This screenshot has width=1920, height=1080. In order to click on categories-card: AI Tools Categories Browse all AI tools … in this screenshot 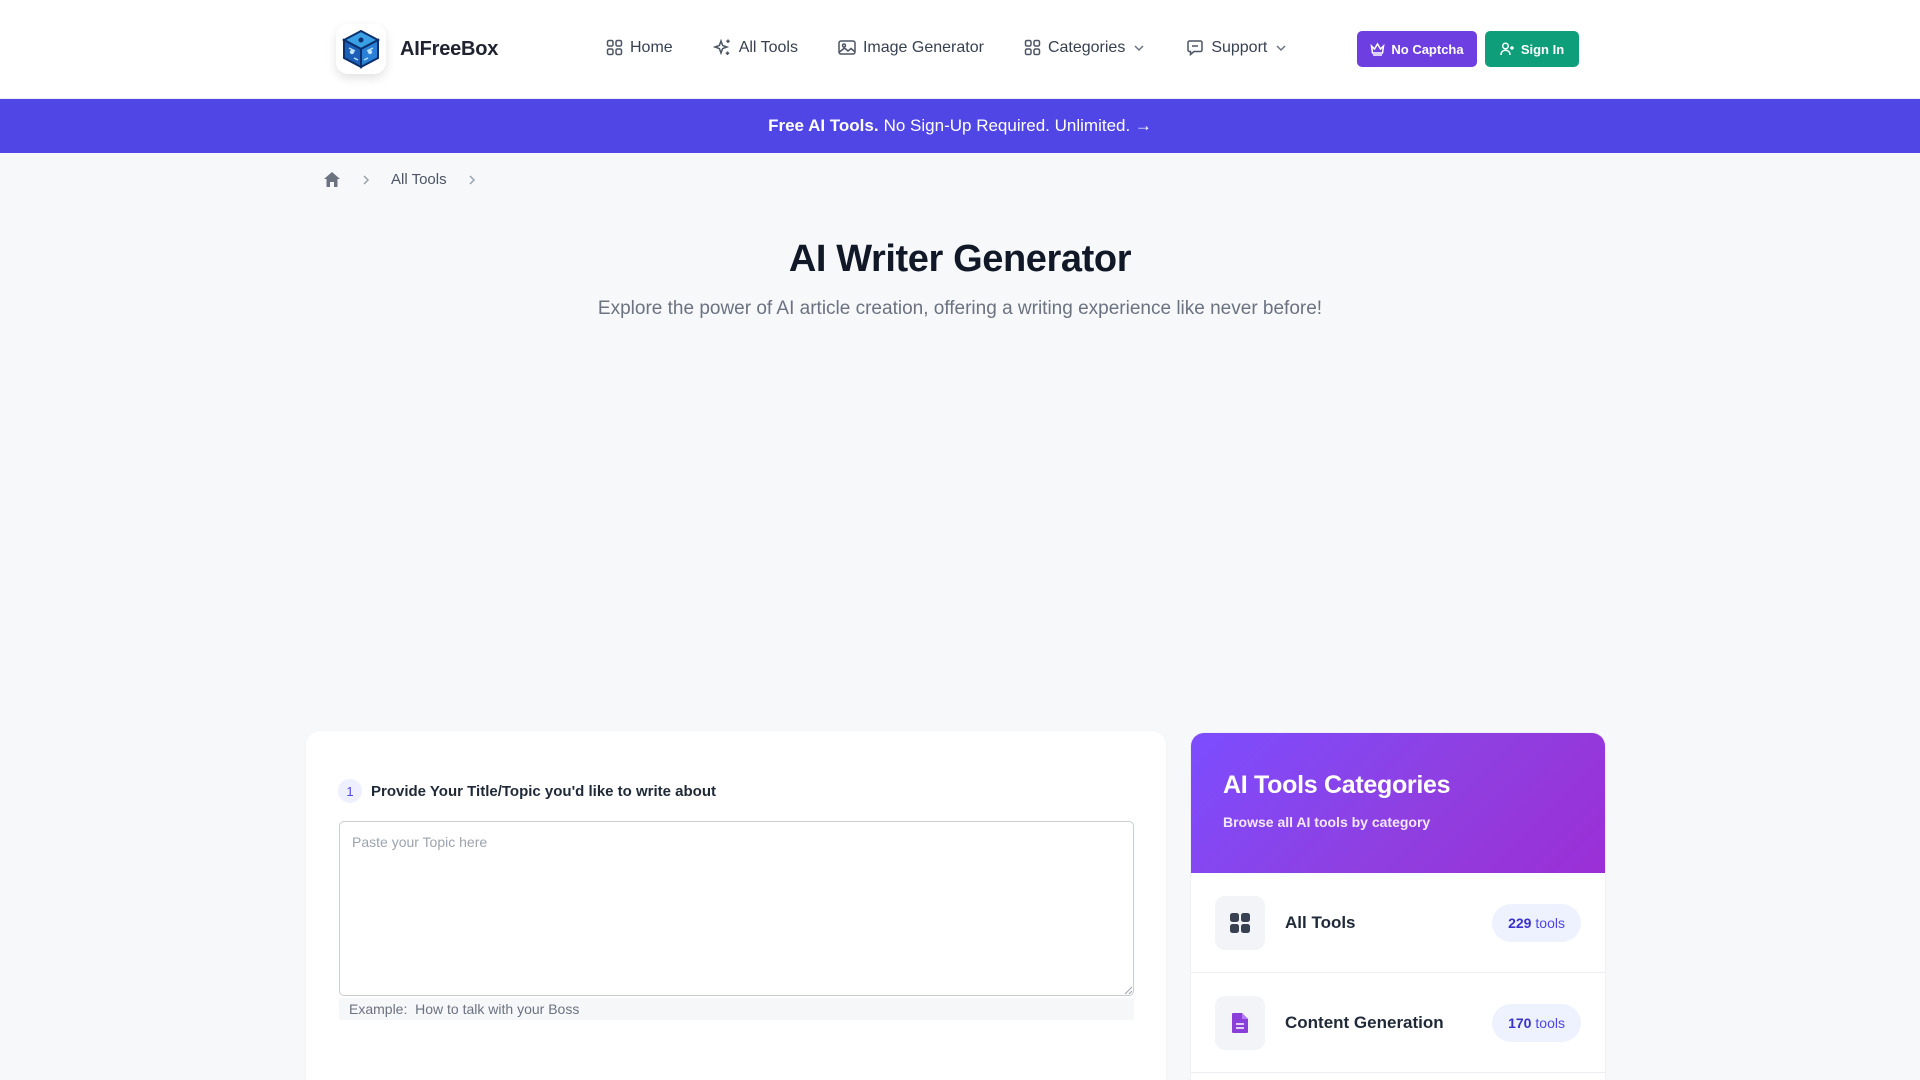, I will do `click(1398, 906)`.